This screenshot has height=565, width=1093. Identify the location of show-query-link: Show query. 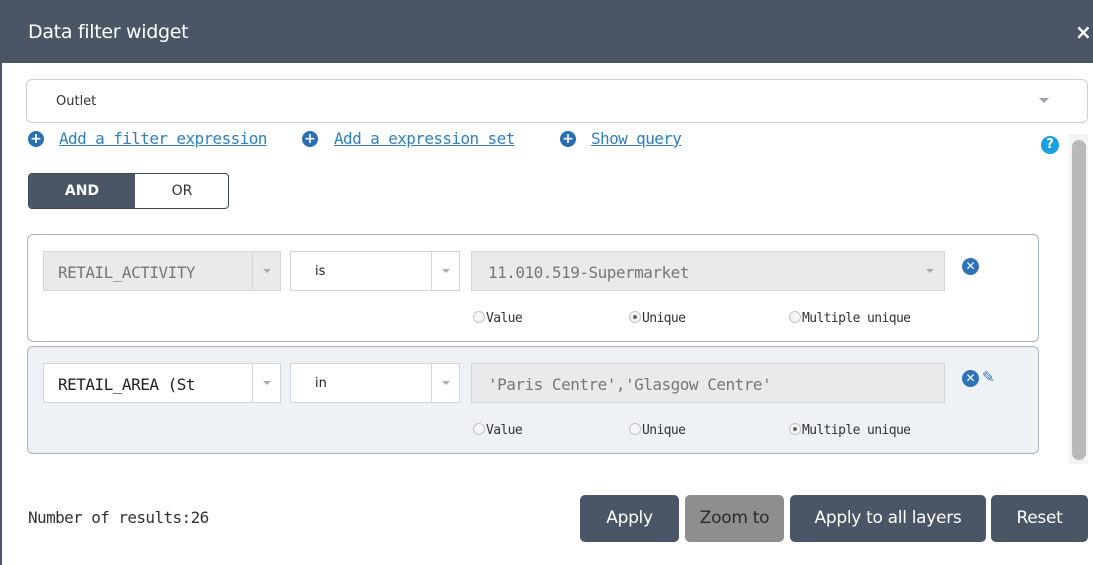
(636, 138).